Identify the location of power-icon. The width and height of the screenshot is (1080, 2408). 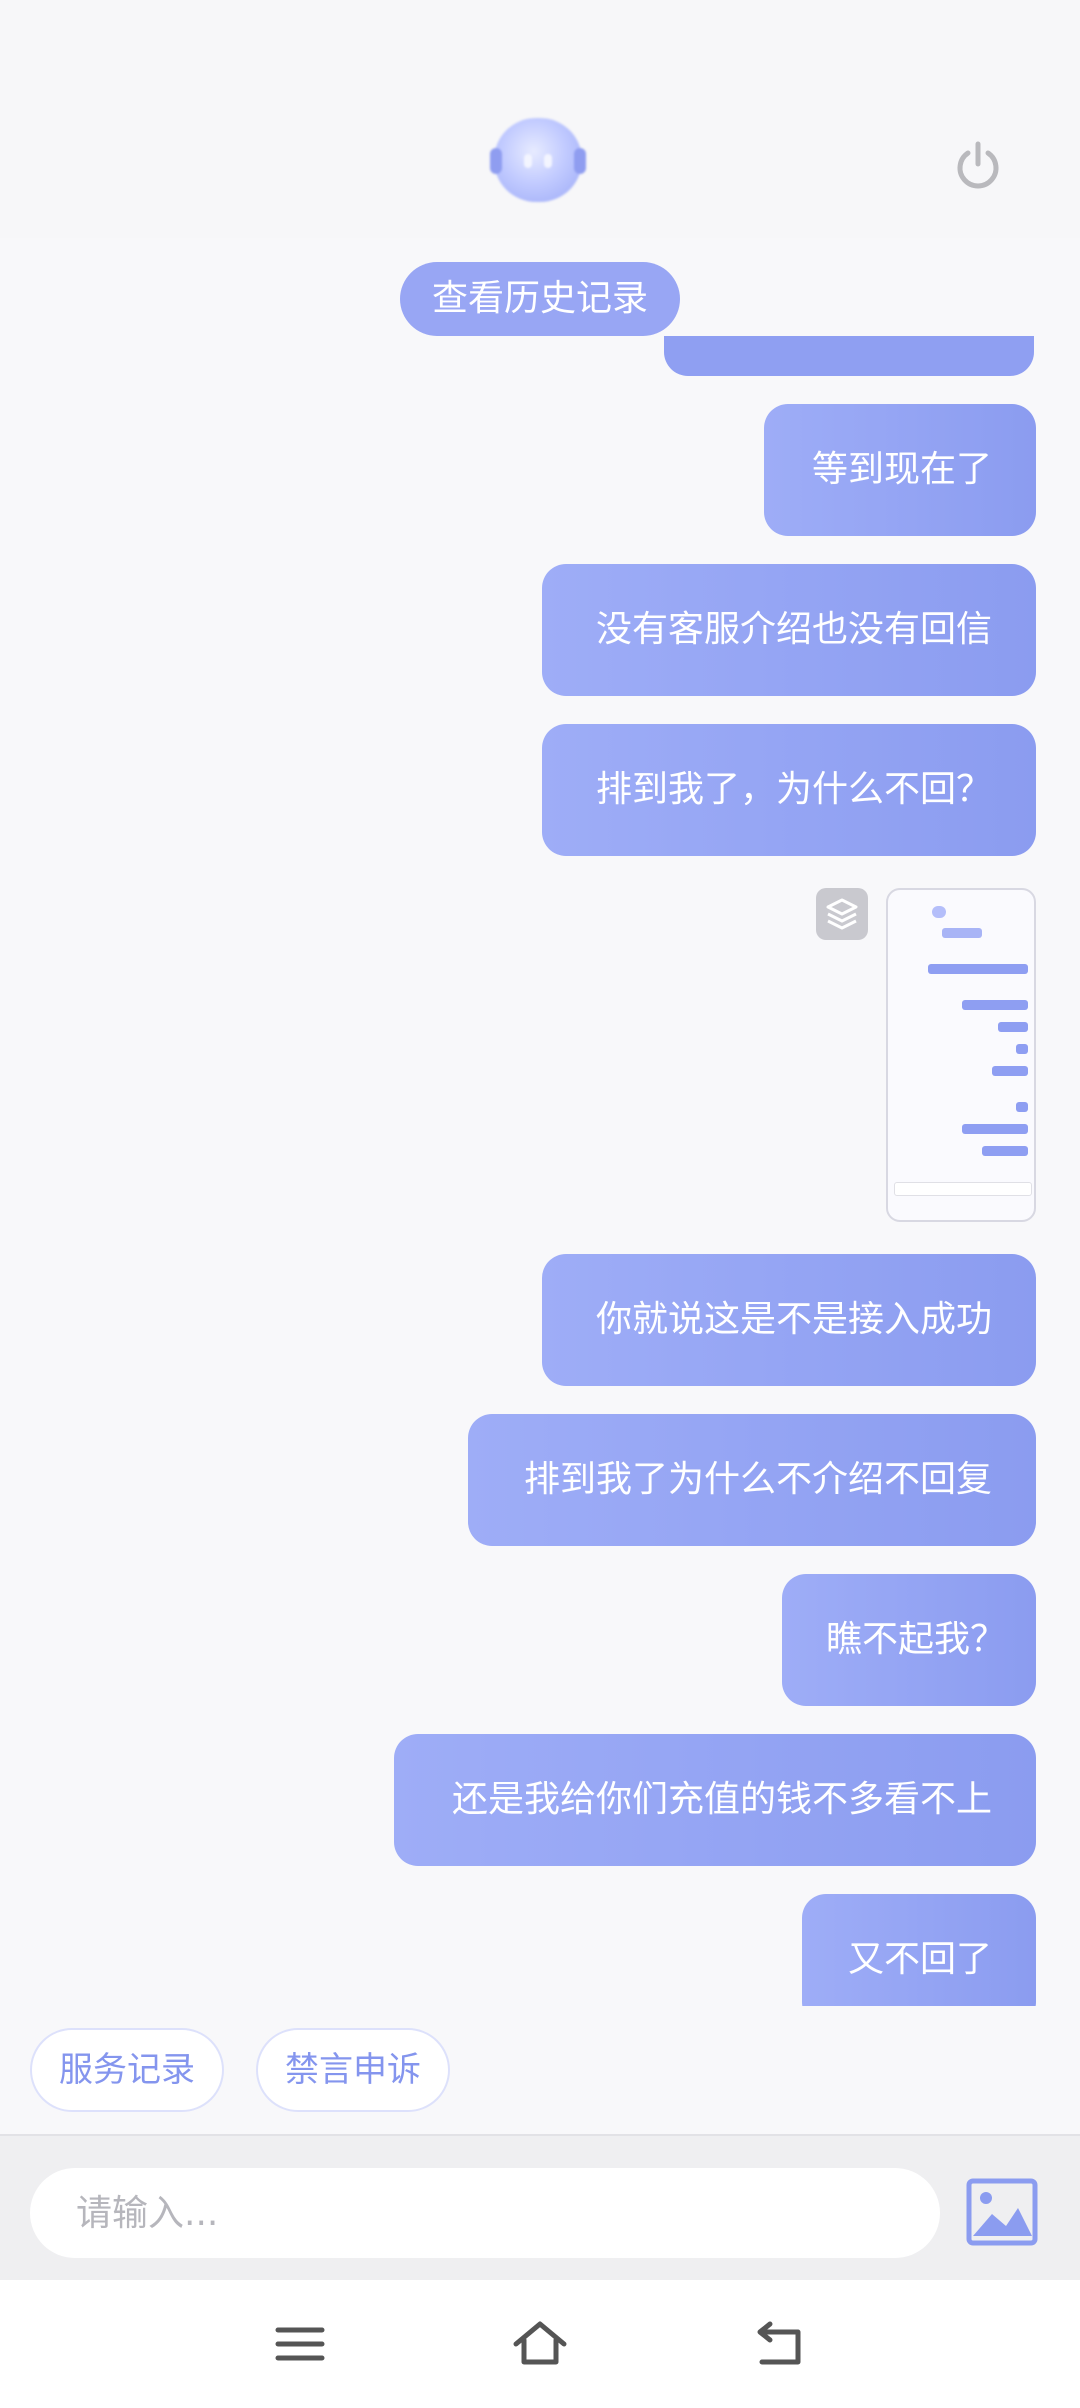
(978, 166).